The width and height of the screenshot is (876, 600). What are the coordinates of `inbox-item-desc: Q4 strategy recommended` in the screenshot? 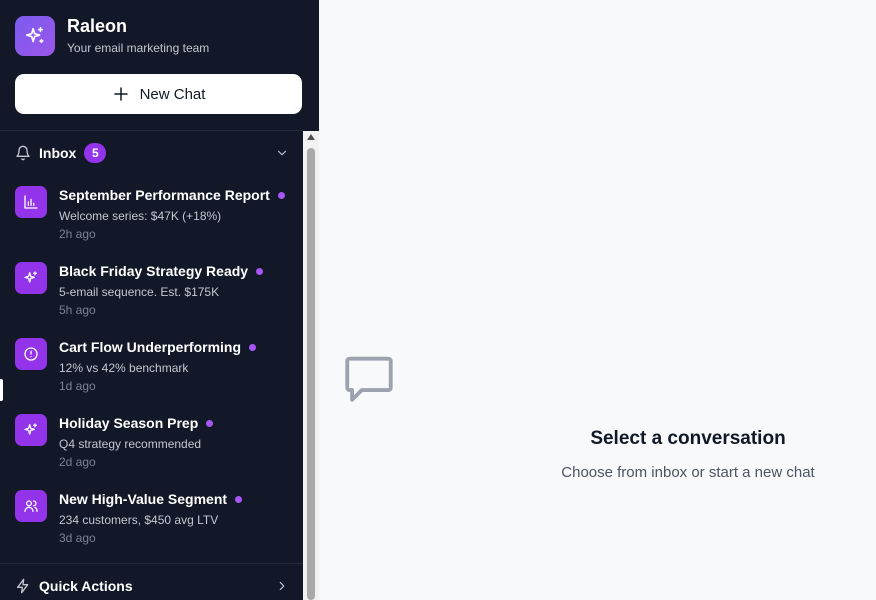 It's located at (130, 444).